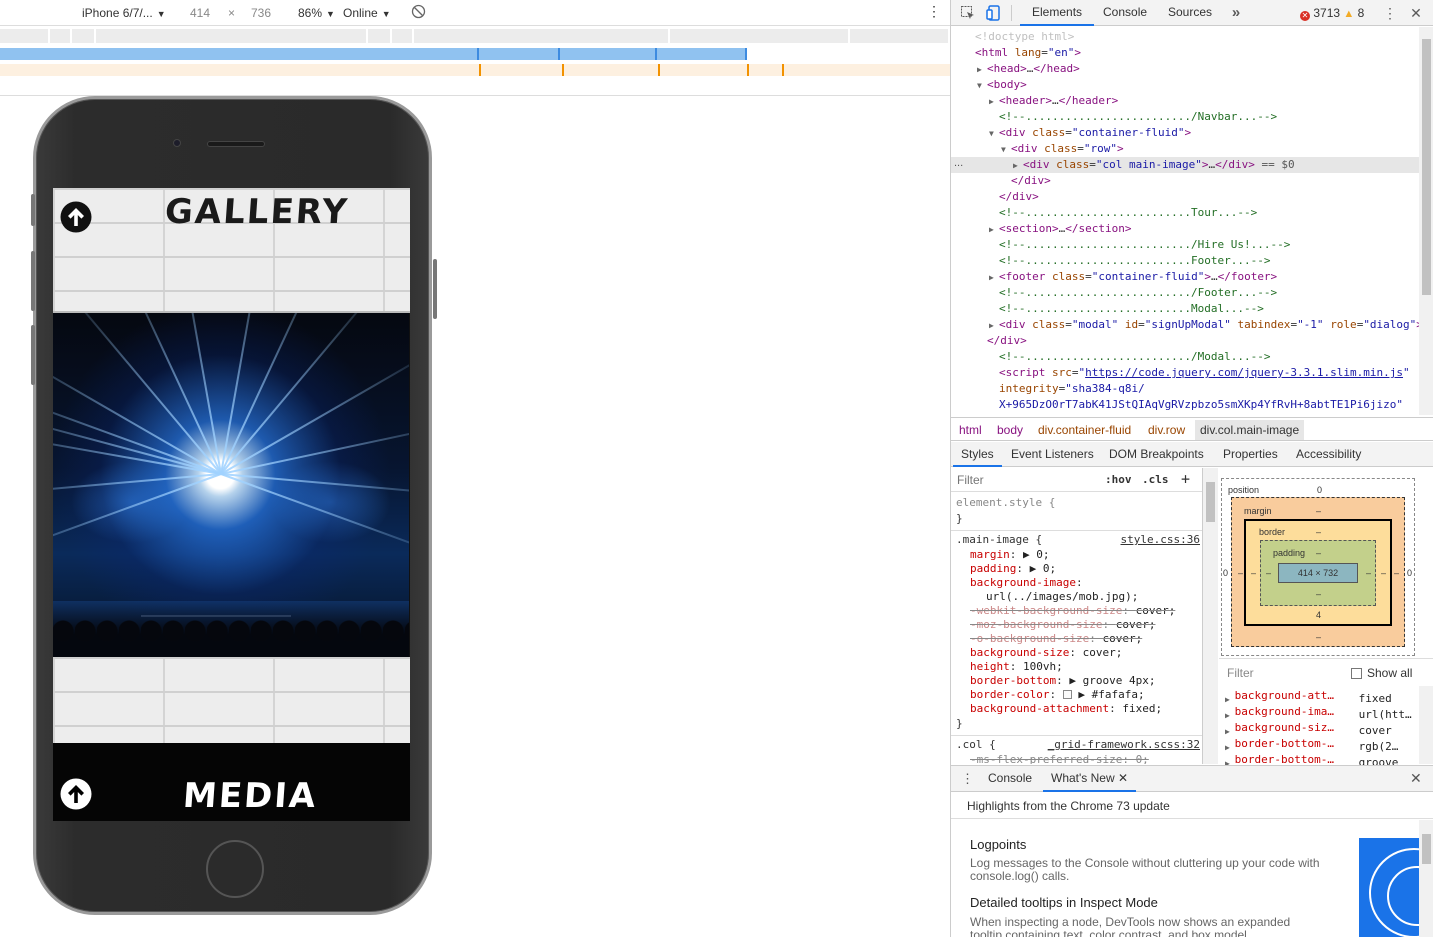  Describe the element at coordinates (1123, 778) in the screenshot. I see `close-icon: ✕` at that location.